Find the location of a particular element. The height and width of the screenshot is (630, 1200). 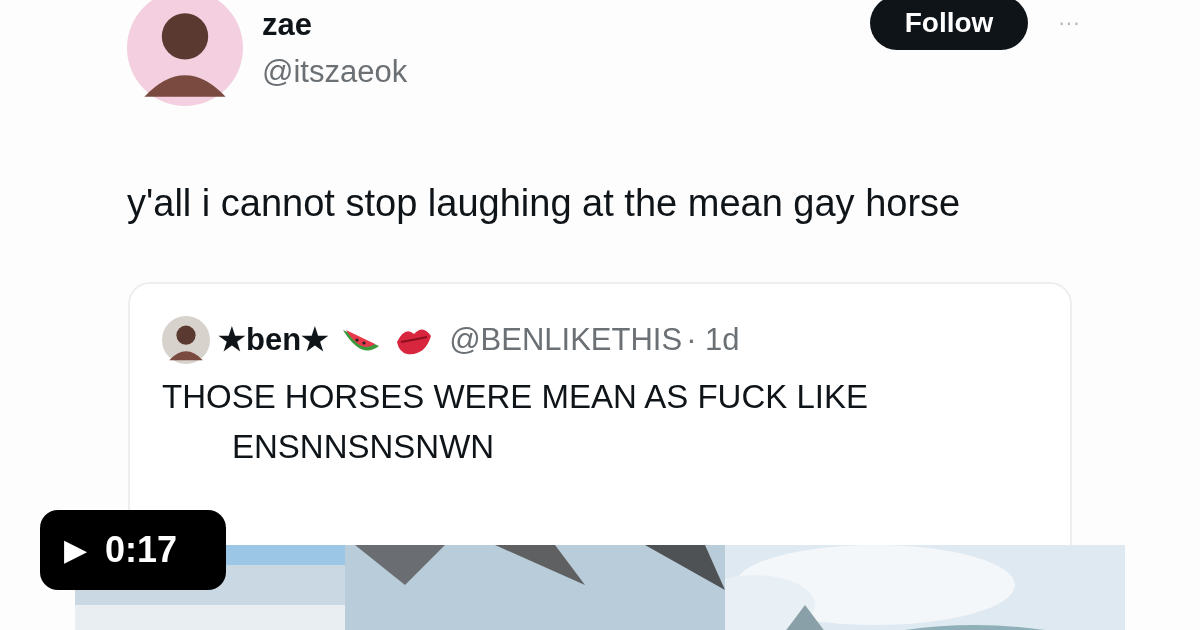

author-handle: @itszaeok is located at coordinates (335, 72).